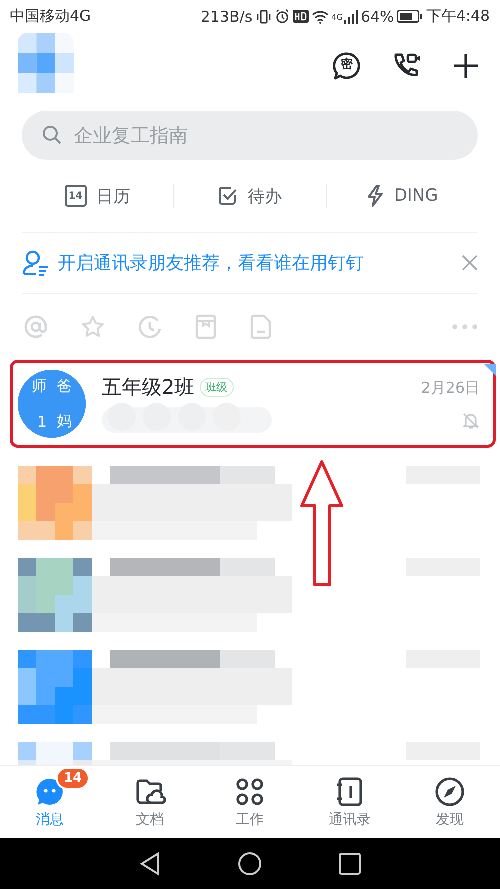  Describe the element at coordinates (34, 421) in the screenshot. I see `avatar-text: 1` at that location.